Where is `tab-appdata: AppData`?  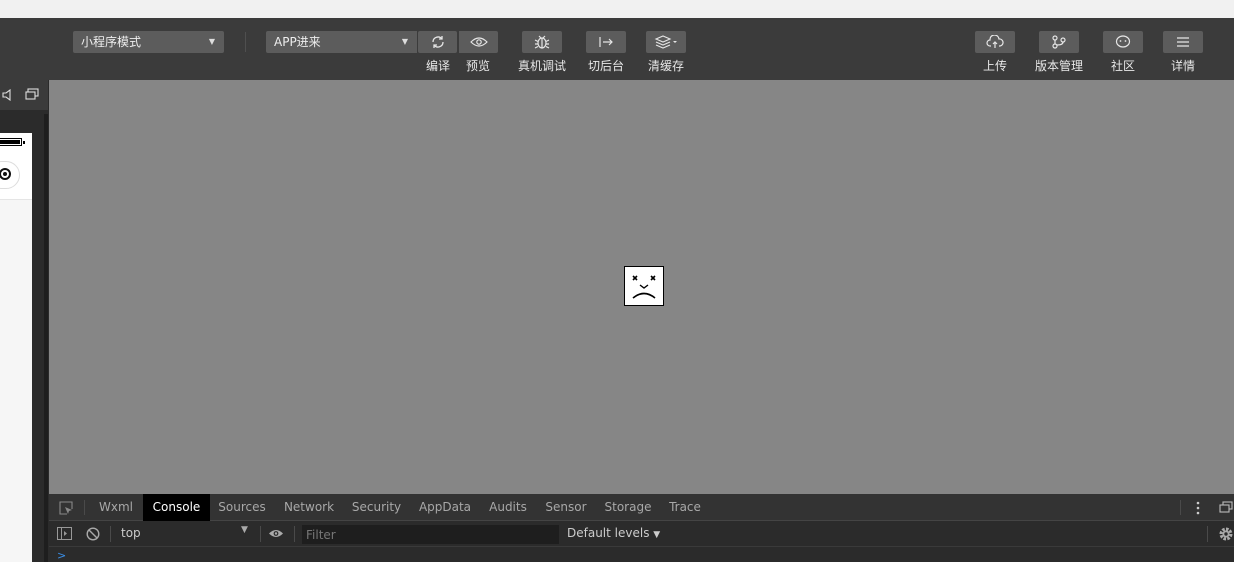 tab-appdata: AppData is located at coordinates (445, 507).